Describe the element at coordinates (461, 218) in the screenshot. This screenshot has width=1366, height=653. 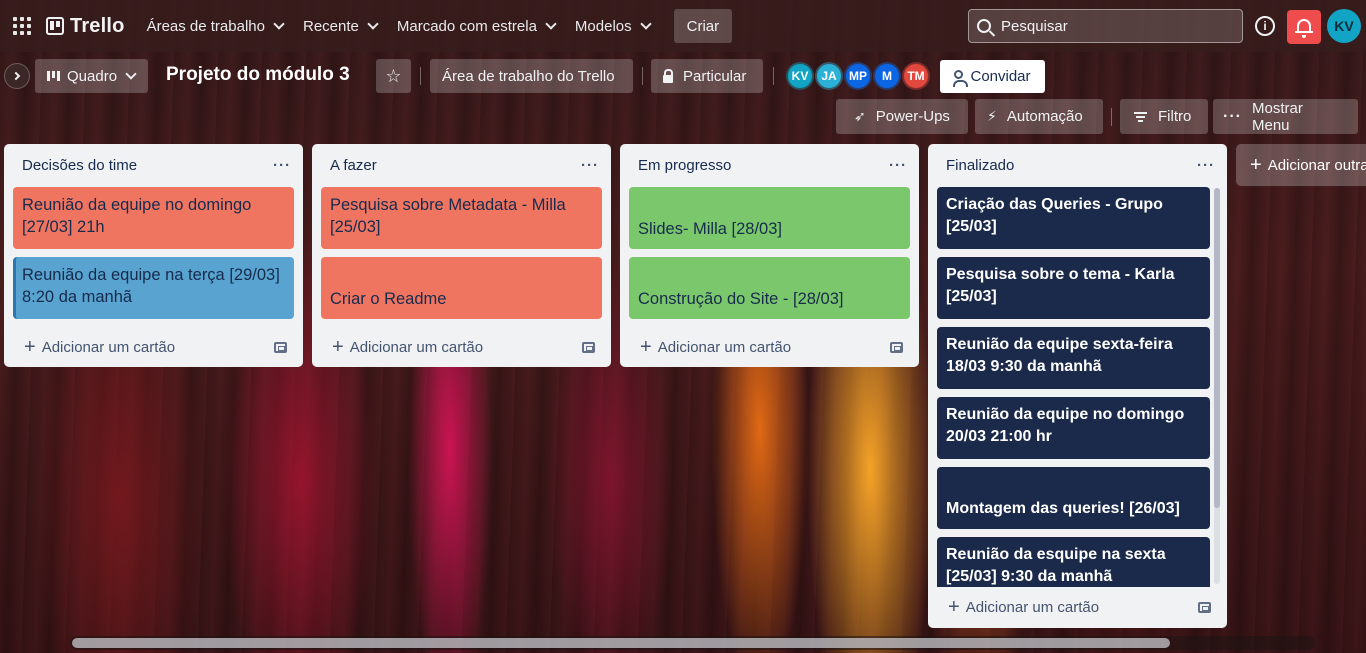
I see `card: Pesquisa sobre Metadata - Milla [25/03]` at that location.